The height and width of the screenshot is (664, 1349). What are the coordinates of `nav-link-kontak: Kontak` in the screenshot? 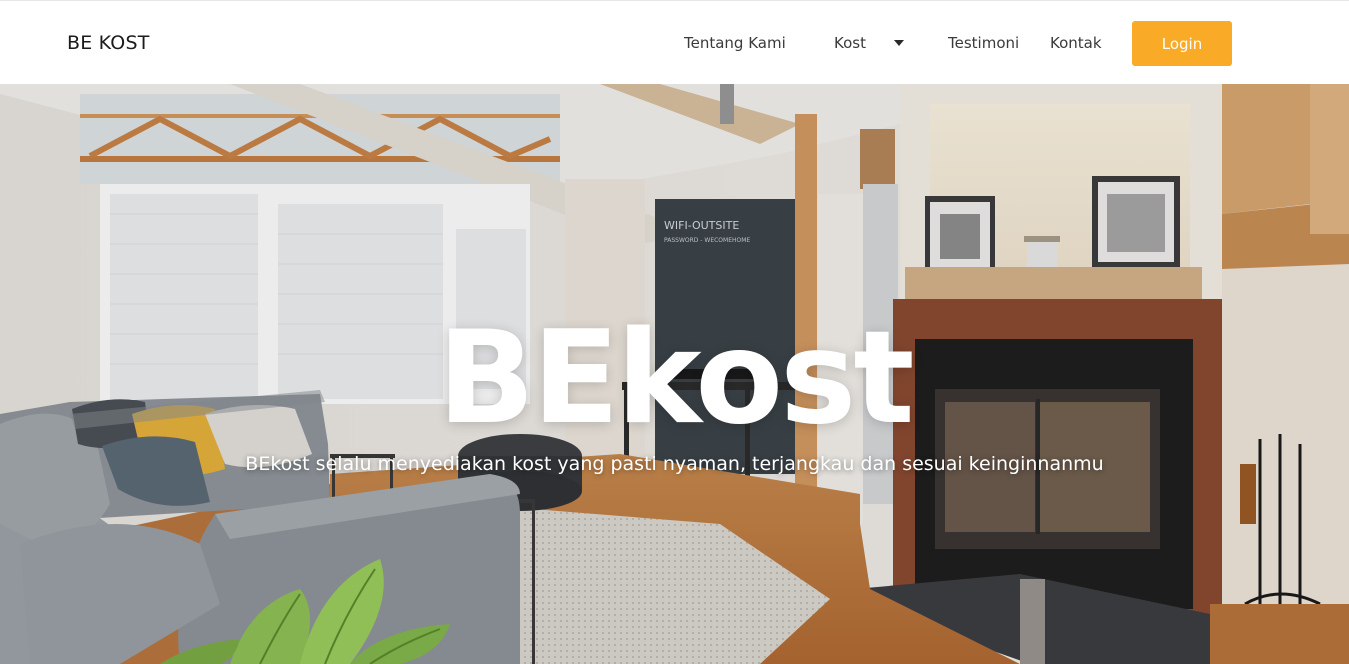 It's located at (1076, 43).